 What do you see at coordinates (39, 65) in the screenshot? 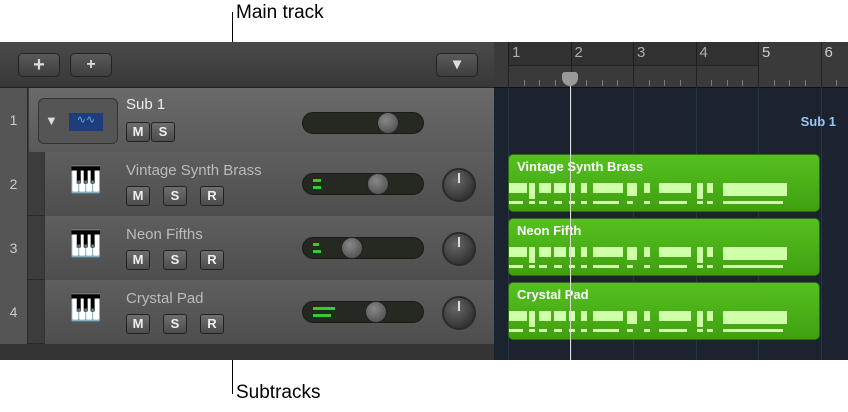
I see `add-track-button: +` at bounding box center [39, 65].